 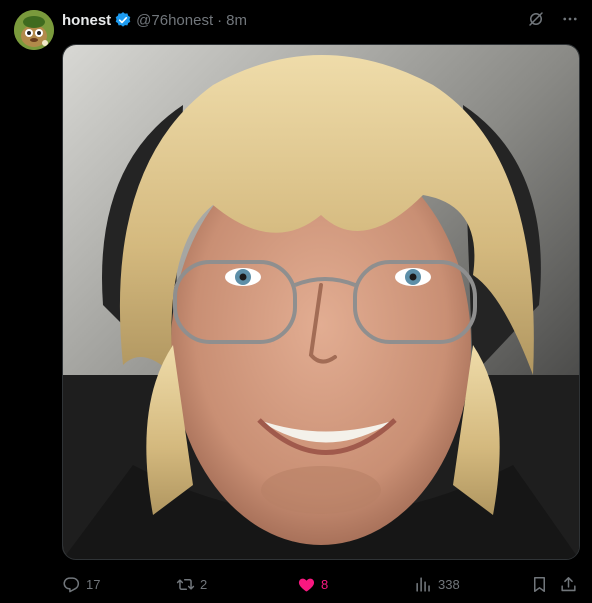 What do you see at coordinates (123, 20) in the screenshot?
I see `verified-badge-icon` at bounding box center [123, 20].